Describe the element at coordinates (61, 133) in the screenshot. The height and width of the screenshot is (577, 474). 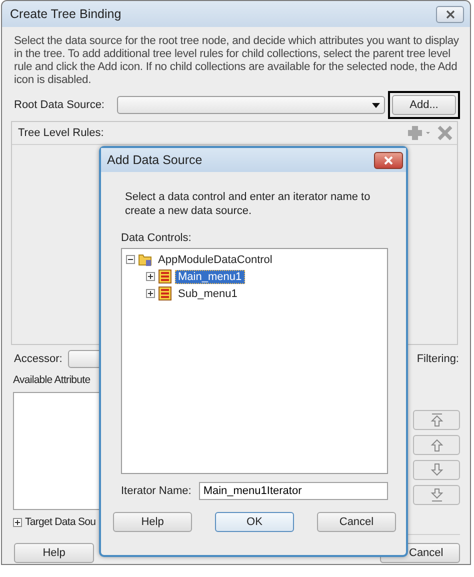
I see `panel-label: Tree Level Rules:` at that location.